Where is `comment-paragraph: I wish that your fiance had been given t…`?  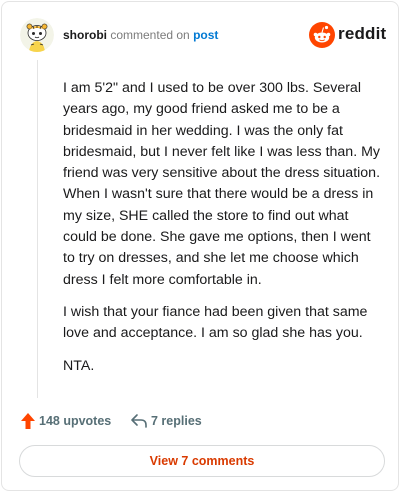
comment-paragraph: I wish that your fiance had been given t… is located at coordinates (215, 322).